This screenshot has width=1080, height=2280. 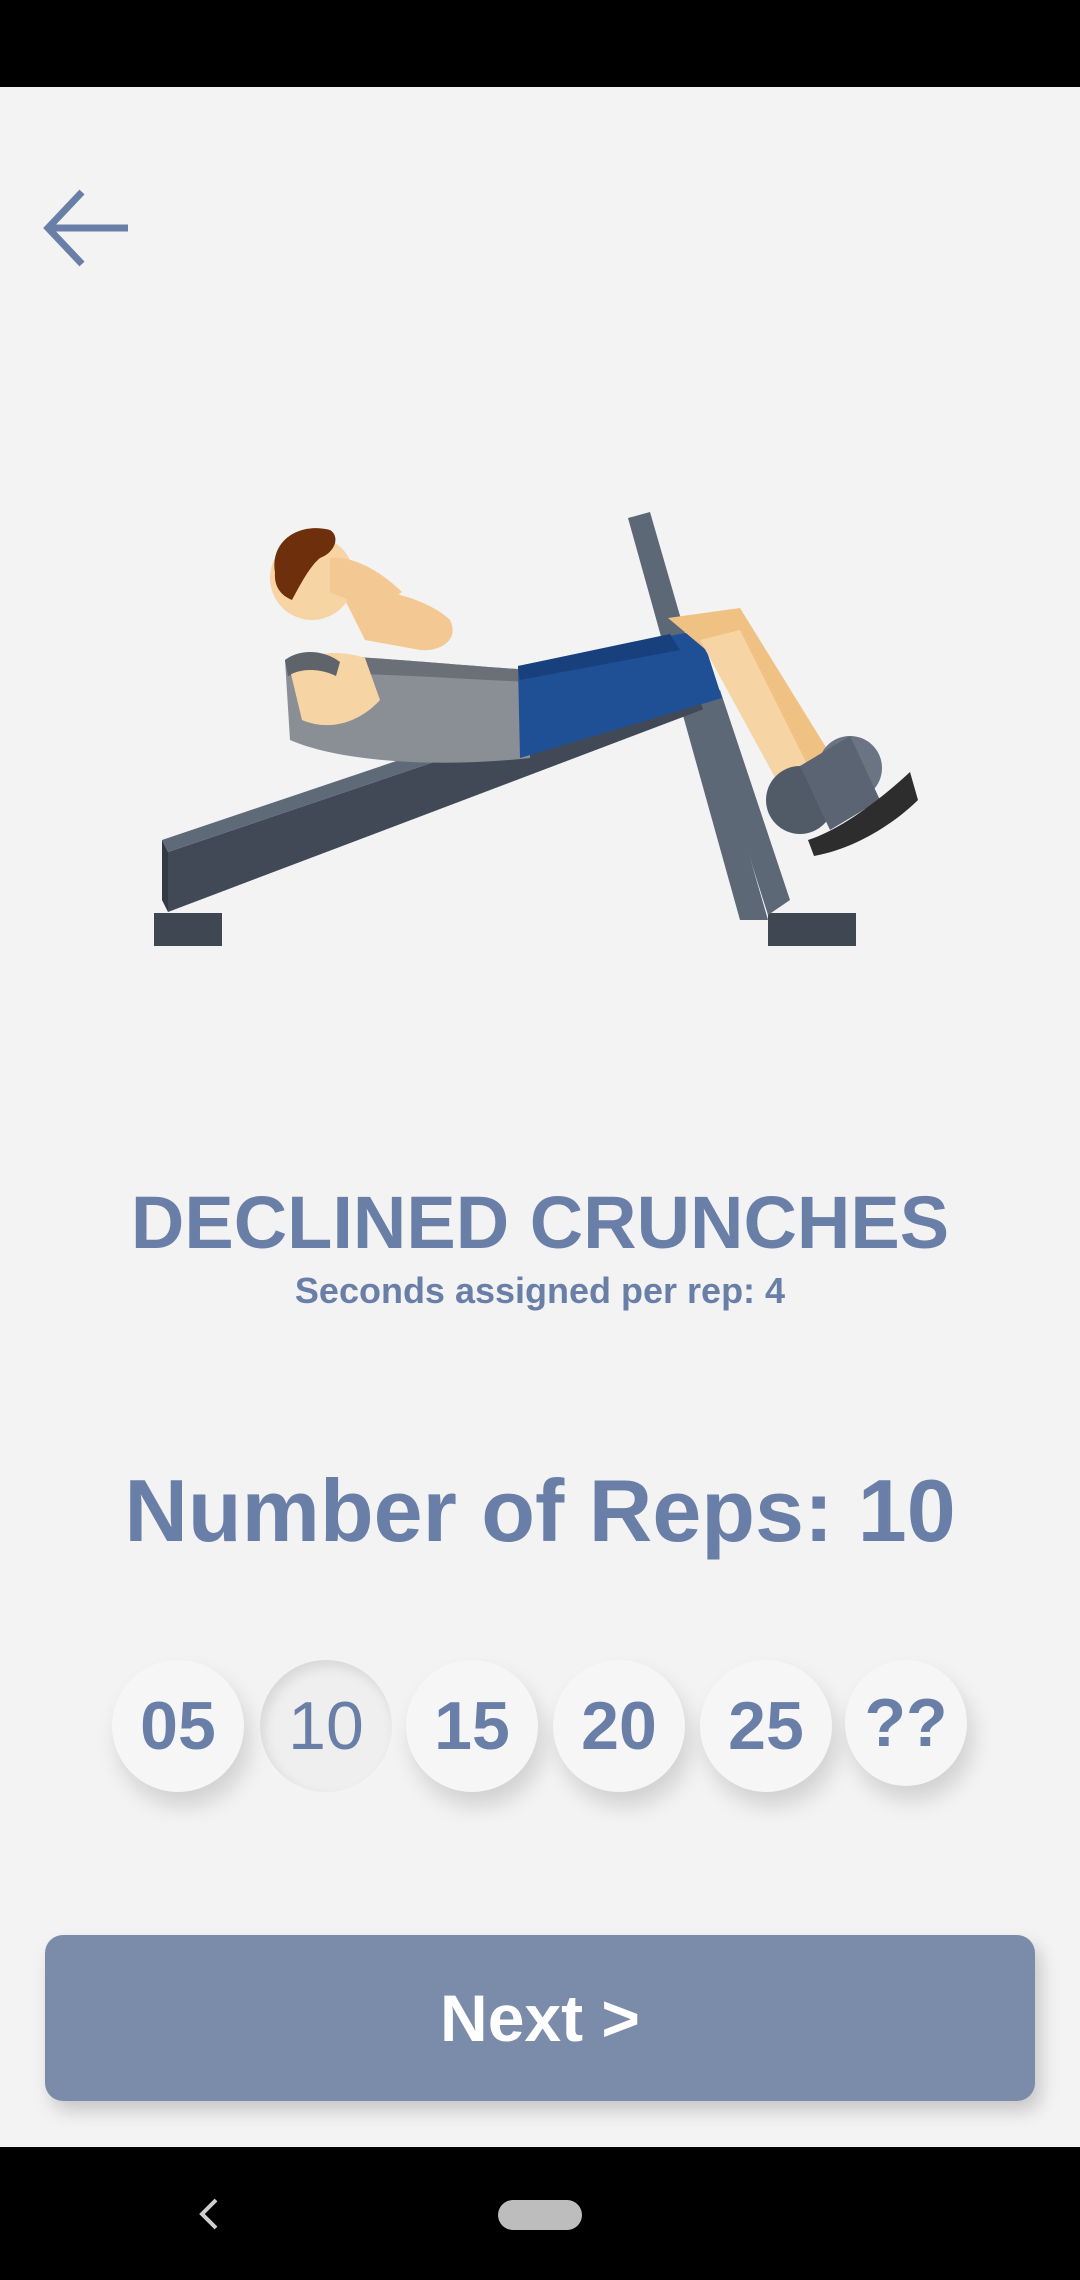 I want to click on exercise-illustration, so click(x=536, y=729).